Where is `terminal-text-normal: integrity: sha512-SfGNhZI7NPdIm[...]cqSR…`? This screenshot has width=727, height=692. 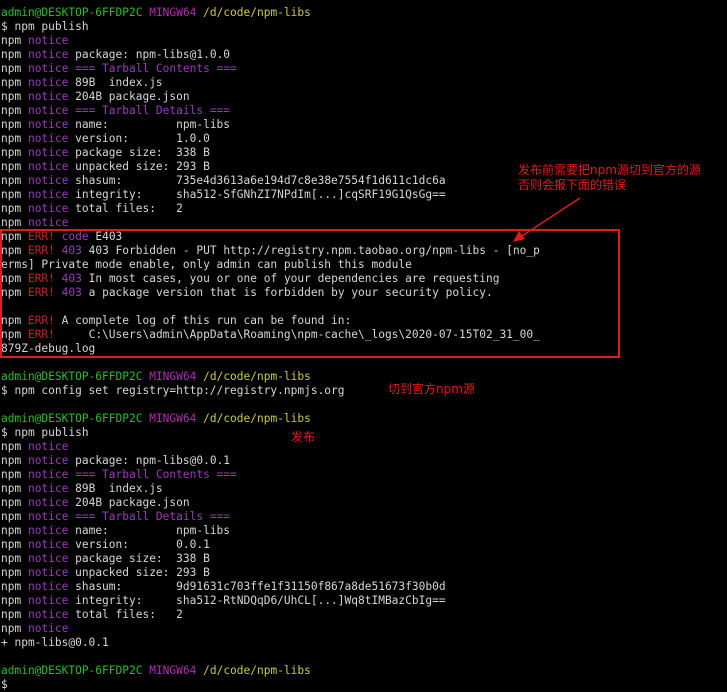 terminal-text-normal: integrity: sha512-SfGNhZI7NPdIm[...]cqSR… is located at coordinates (257, 194).